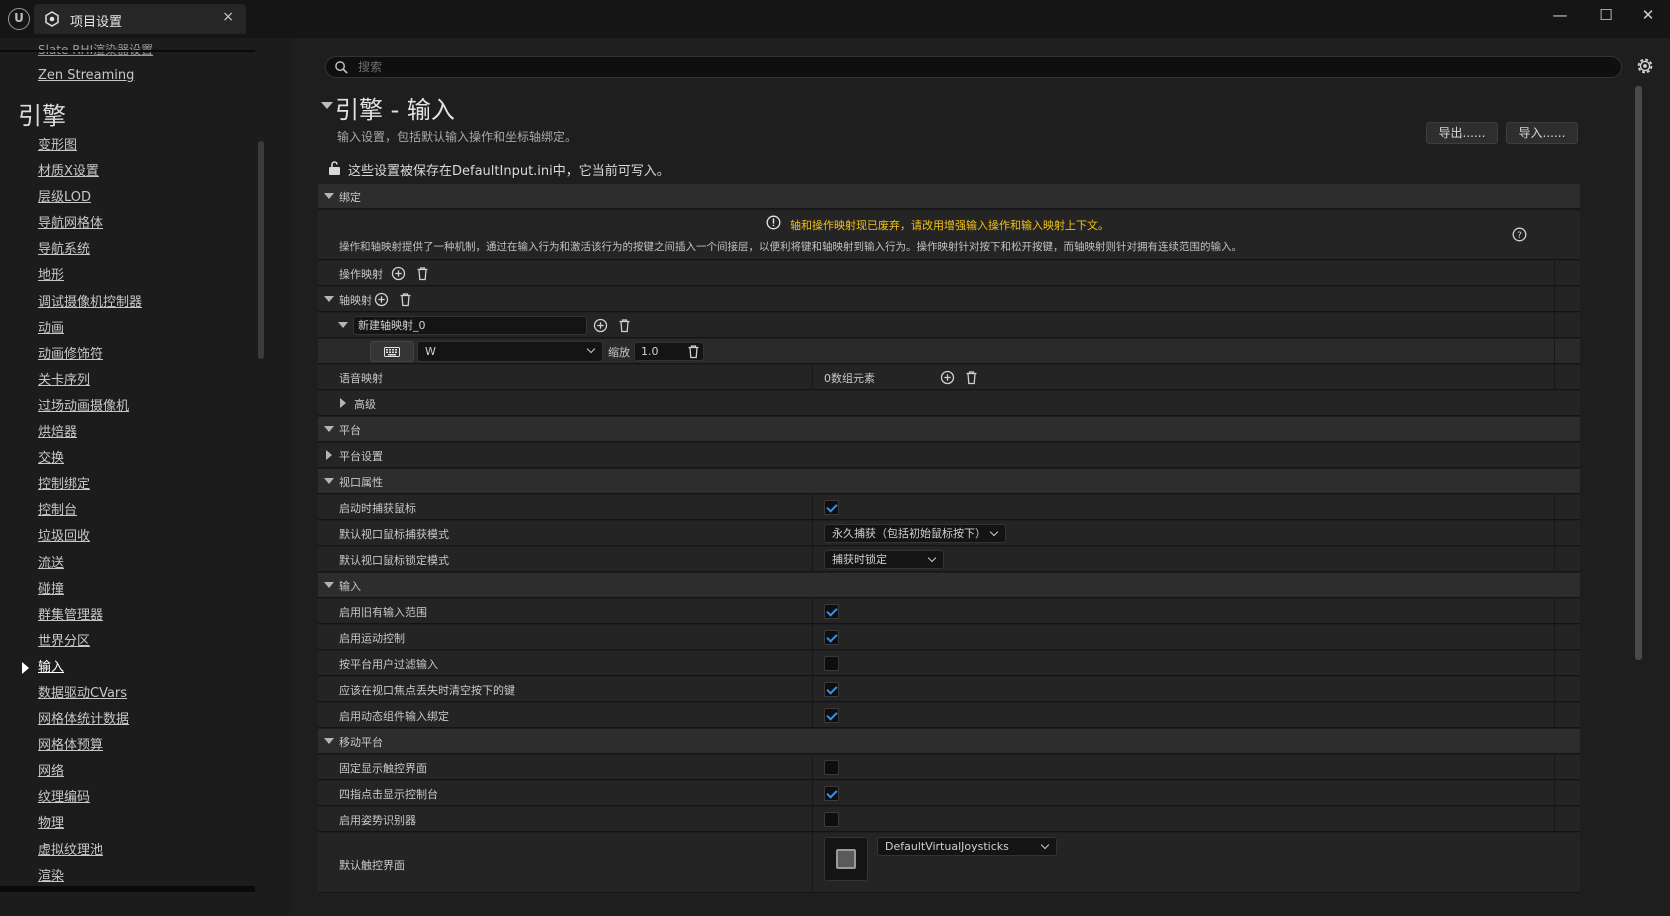 This screenshot has height=916, width=1670. What do you see at coordinates (831, 507) in the screenshot?
I see `capture-mouse-checkbox` at bounding box center [831, 507].